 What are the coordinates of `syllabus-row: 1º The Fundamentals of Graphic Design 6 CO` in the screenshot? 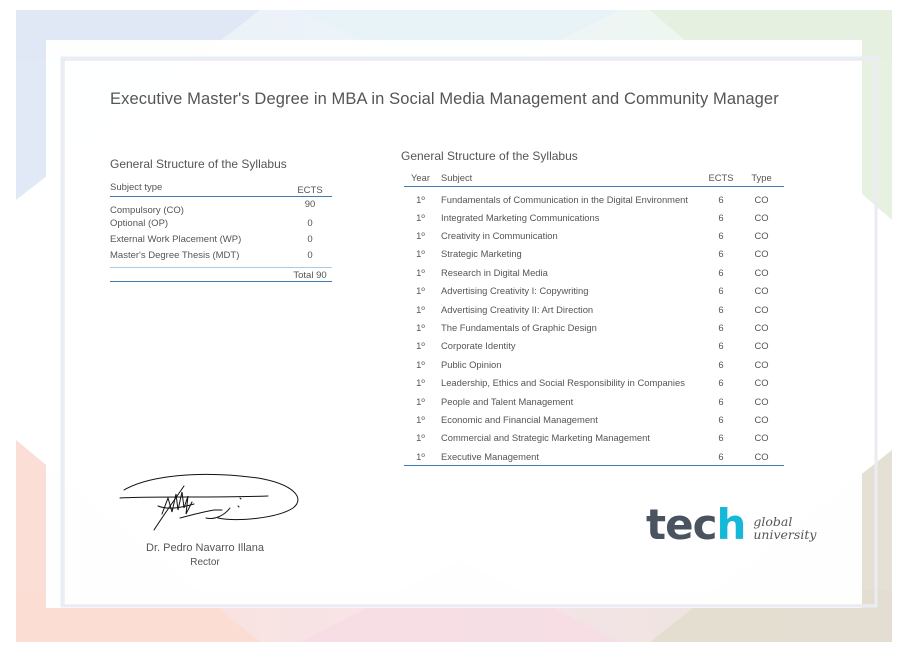 It's located at (594, 327).